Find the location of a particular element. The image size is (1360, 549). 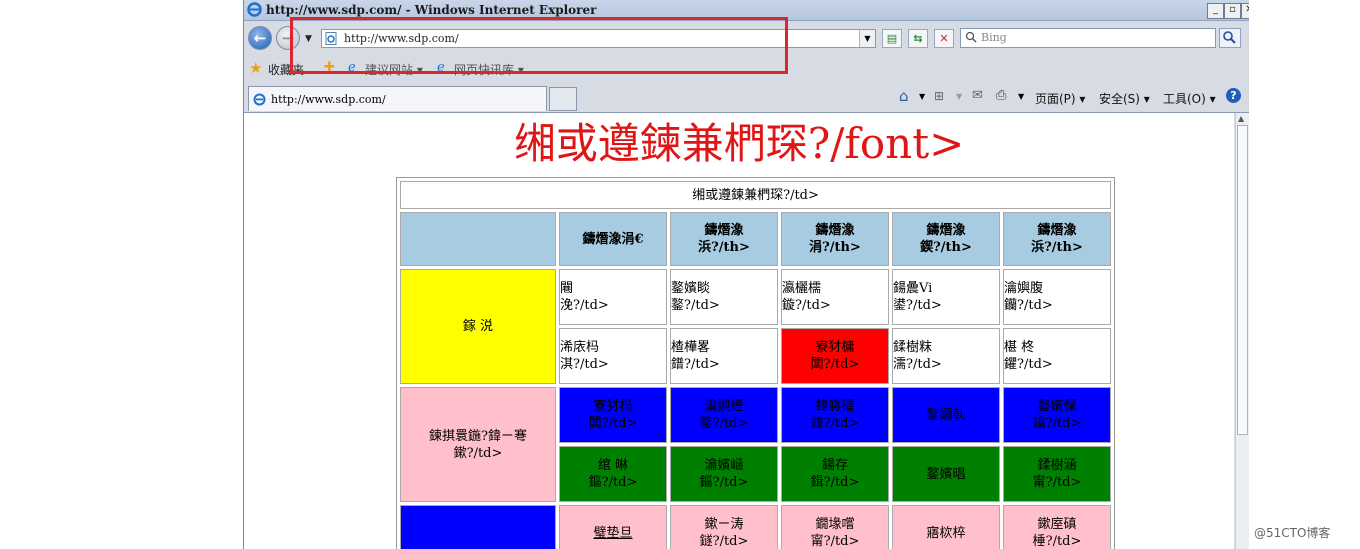

watermark: @51CTO博客 is located at coordinates (1292, 533).